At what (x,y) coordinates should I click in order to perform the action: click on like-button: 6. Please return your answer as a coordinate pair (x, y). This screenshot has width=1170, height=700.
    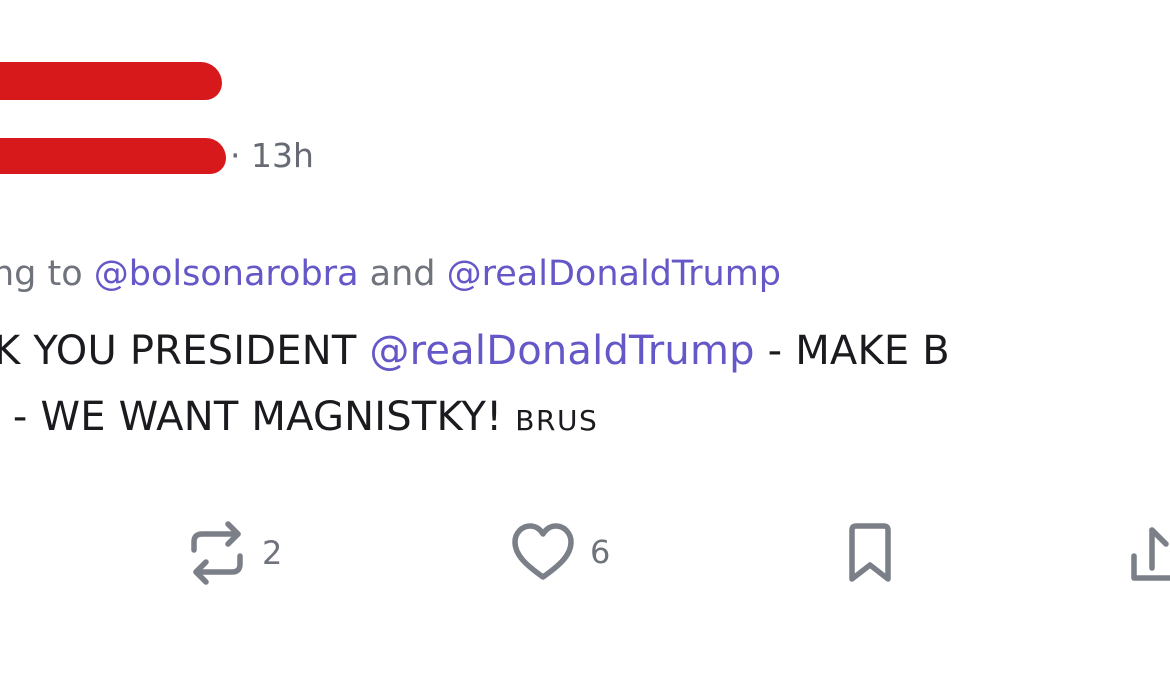
    Looking at the image, I should click on (560, 552).